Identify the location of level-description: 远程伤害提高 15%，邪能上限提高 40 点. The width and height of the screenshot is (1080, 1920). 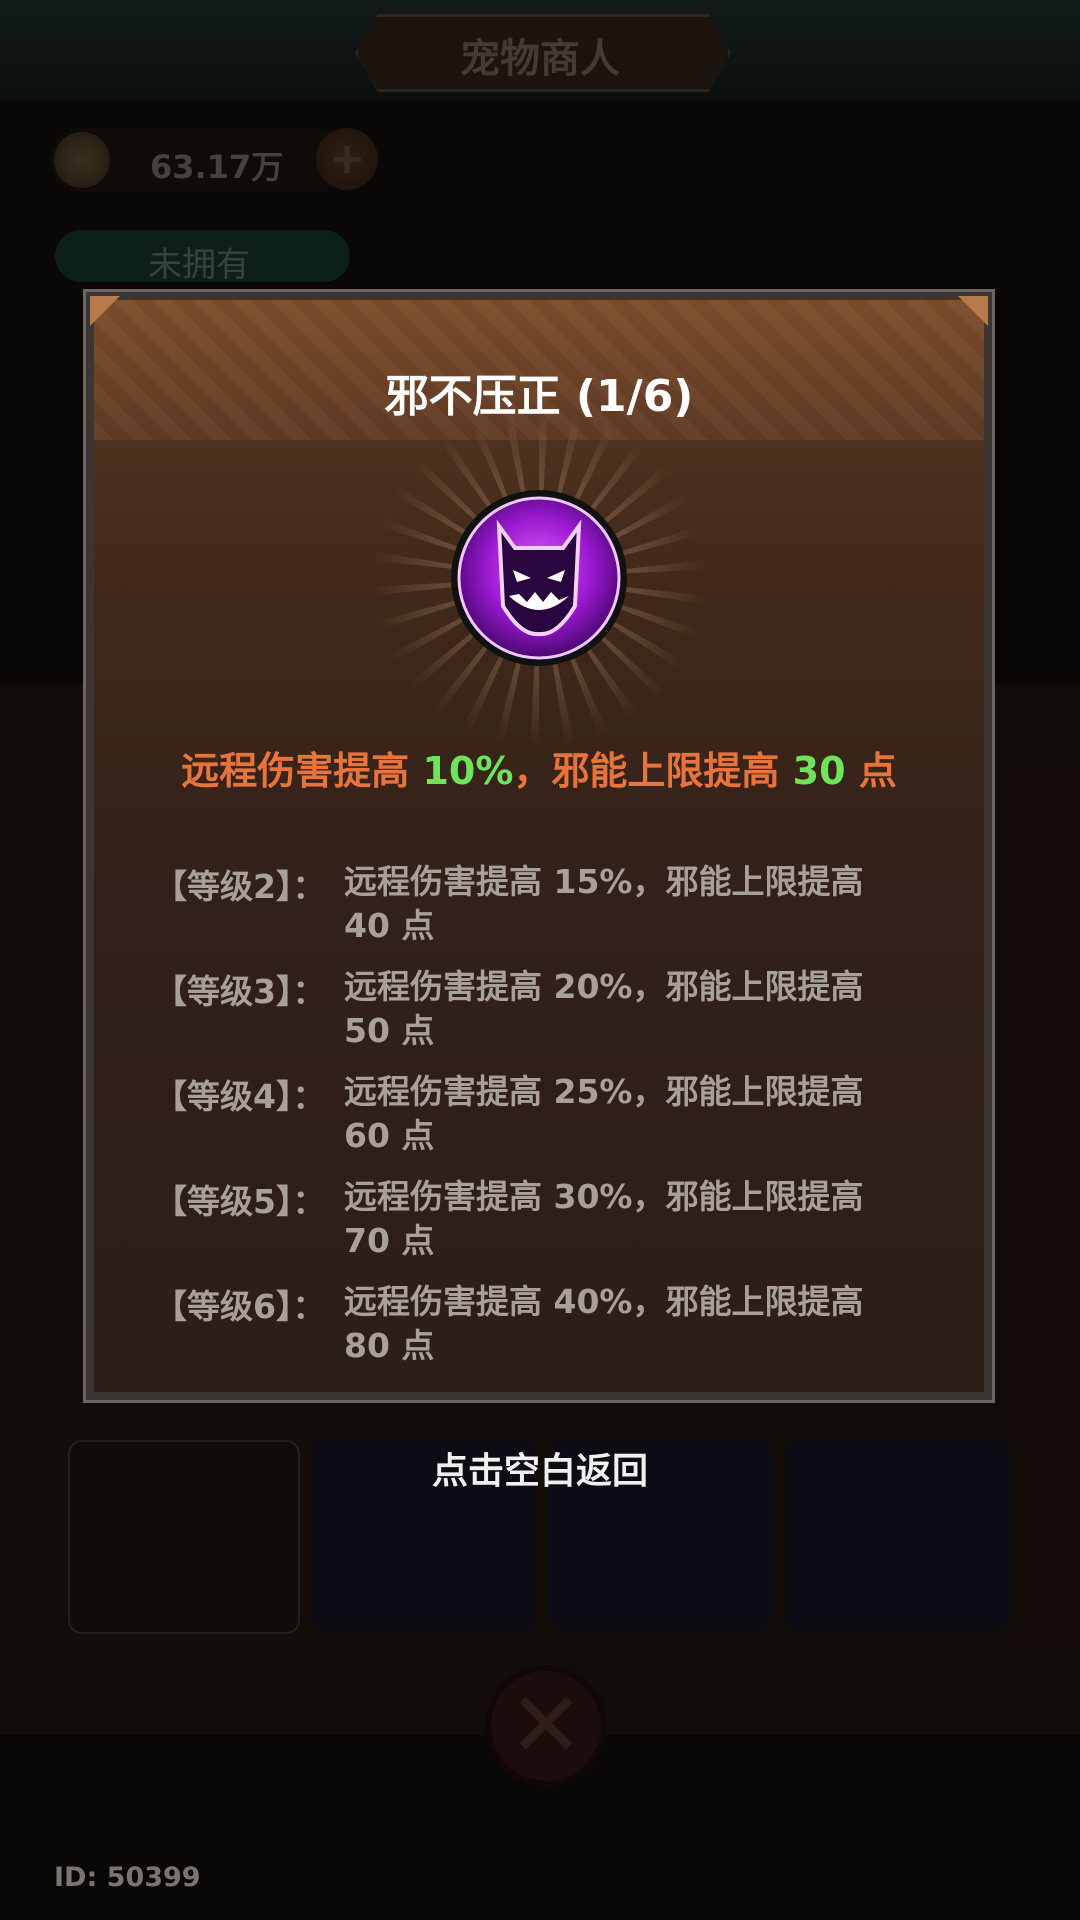
(634, 904).